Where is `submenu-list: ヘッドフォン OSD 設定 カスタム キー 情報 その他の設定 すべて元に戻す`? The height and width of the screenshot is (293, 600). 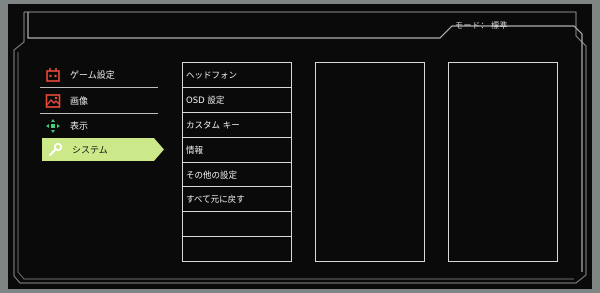
submenu-list: ヘッドフォン OSD 設定 カスタム キー 情報 その他の設定 すべて元に戻す is located at coordinates (237, 162).